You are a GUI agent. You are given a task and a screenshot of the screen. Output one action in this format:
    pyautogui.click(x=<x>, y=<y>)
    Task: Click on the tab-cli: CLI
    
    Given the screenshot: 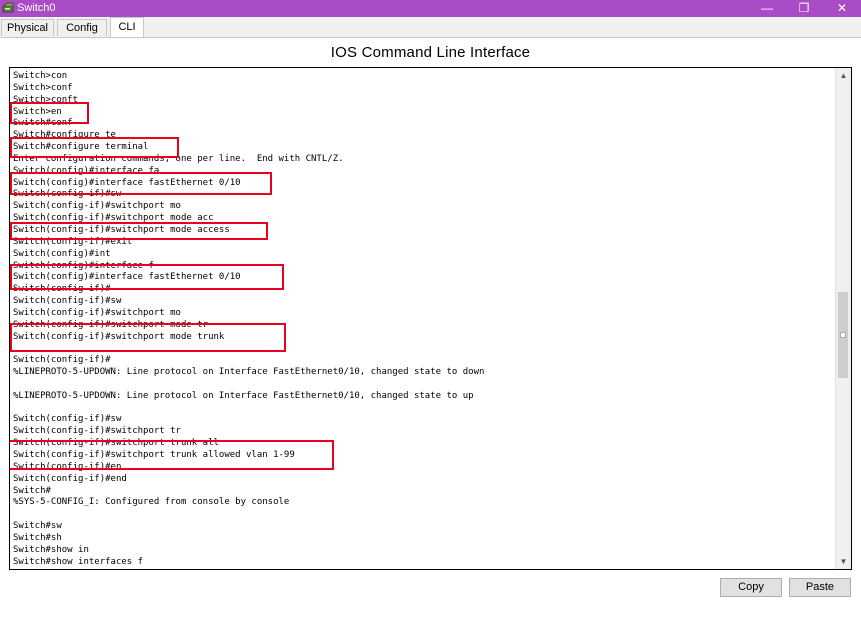 What is the action you would take?
    pyautogui.click(x=127, y=27)
    